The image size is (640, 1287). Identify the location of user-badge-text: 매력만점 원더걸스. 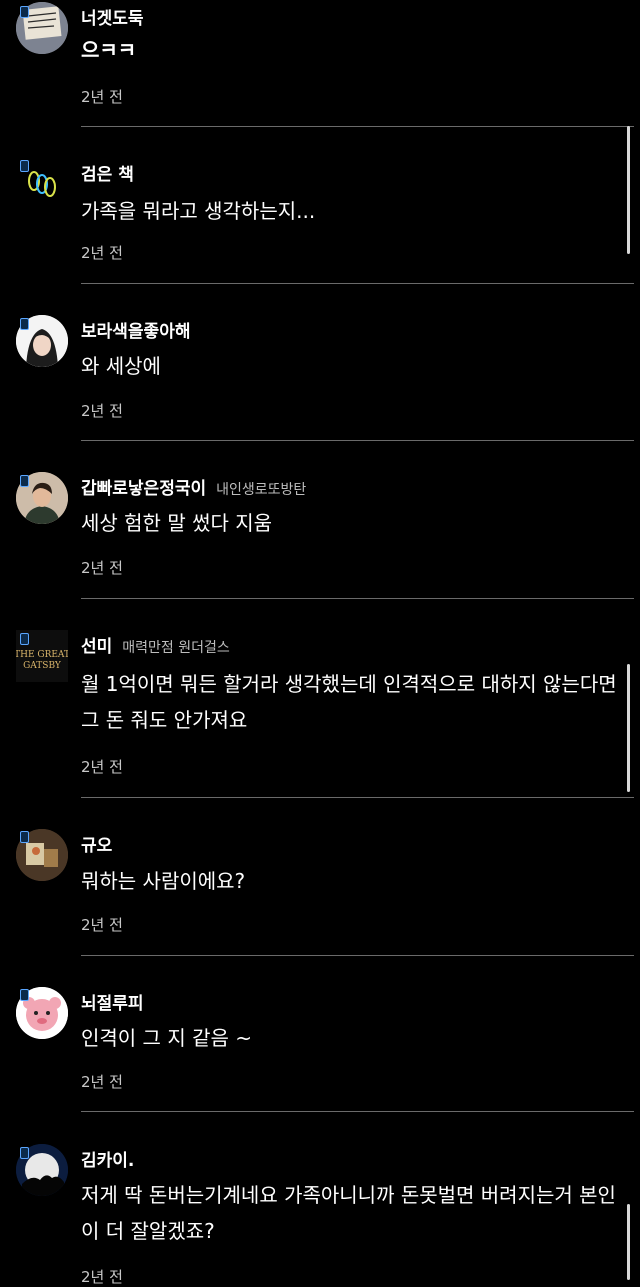
(176, 648).